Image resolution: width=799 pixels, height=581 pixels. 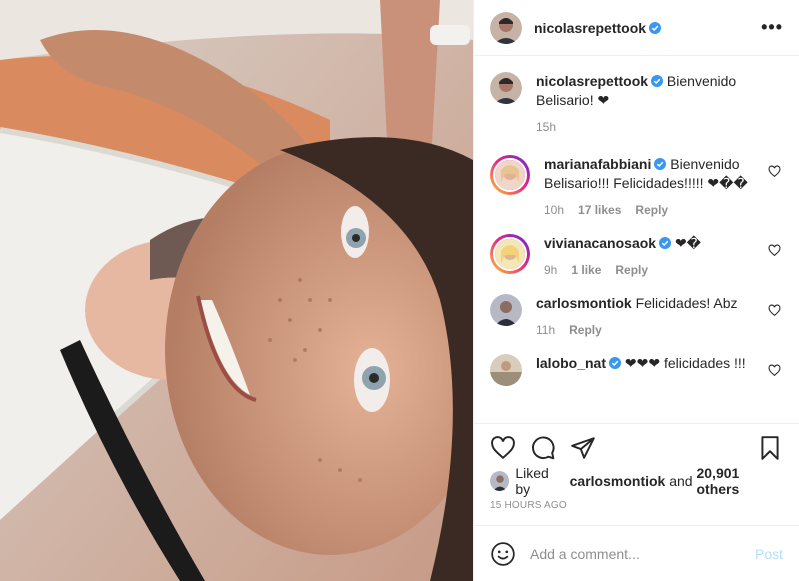 I want to click on comment-bubble-icon, so click(x=543, y=448).